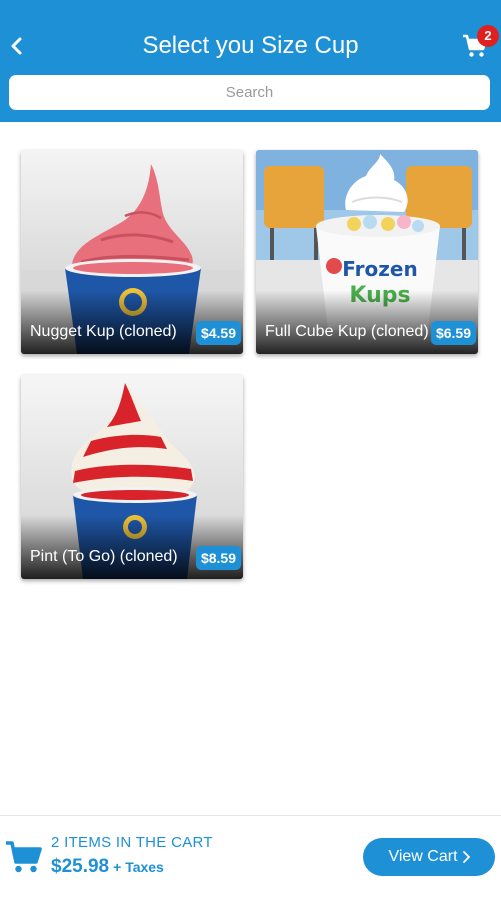 The width and height of the screenshot is (501, 900). Describe the element at coordinates (218, 558) in the screenshot. I see `product-price-badge: $8.59` at that location.